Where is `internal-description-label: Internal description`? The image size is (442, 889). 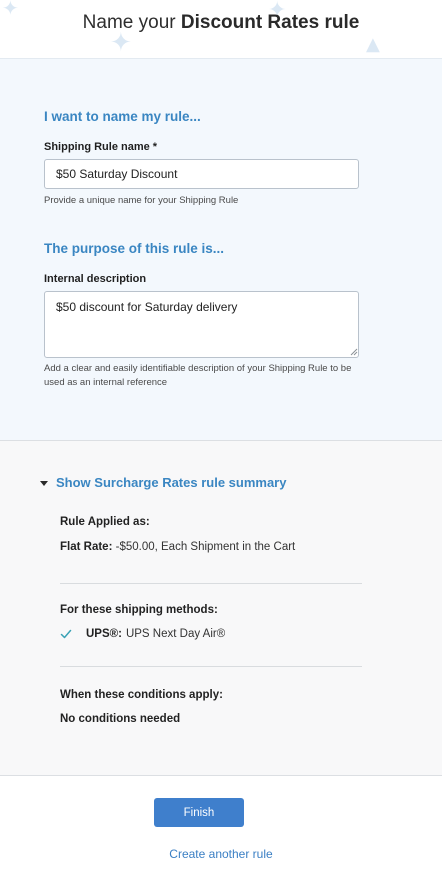 internal-description-label: Internal description is located at coordinates (95, 279).